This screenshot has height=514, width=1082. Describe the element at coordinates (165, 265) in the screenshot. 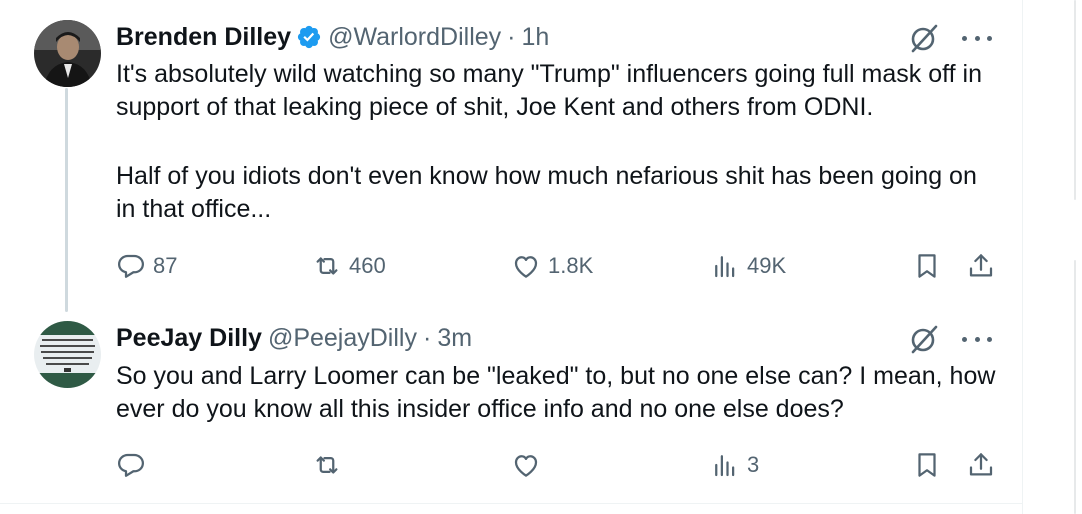

I see `reply-count: 87` at that location.